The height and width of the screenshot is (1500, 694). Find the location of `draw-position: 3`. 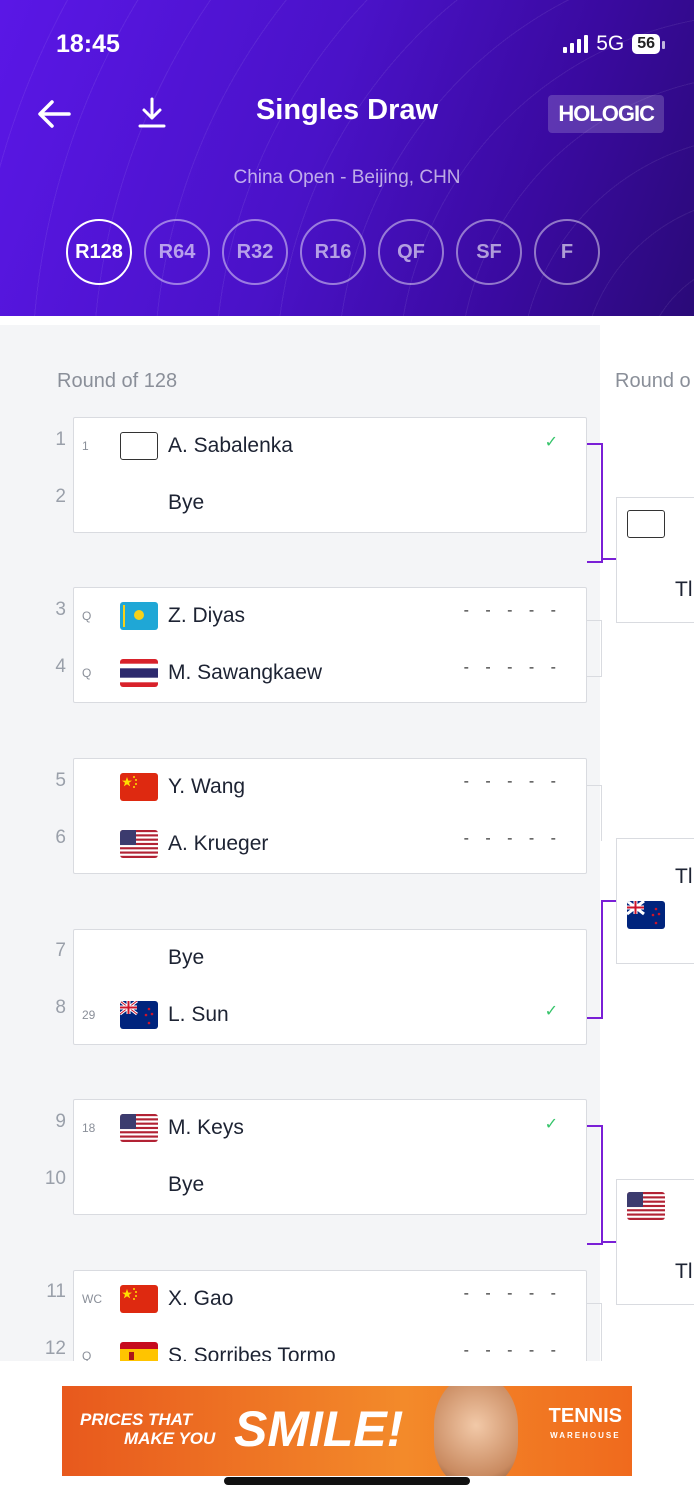

draw-position: 3 is located at coordinates (60, 609).